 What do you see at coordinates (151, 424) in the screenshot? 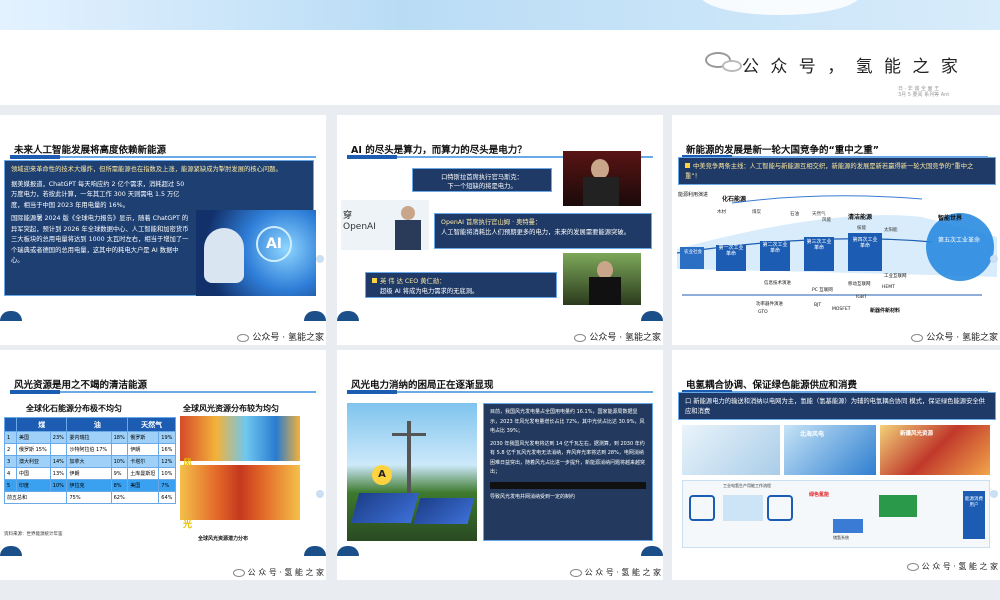
I see `col-gas: 天然气` at bounding box center [151, 424].